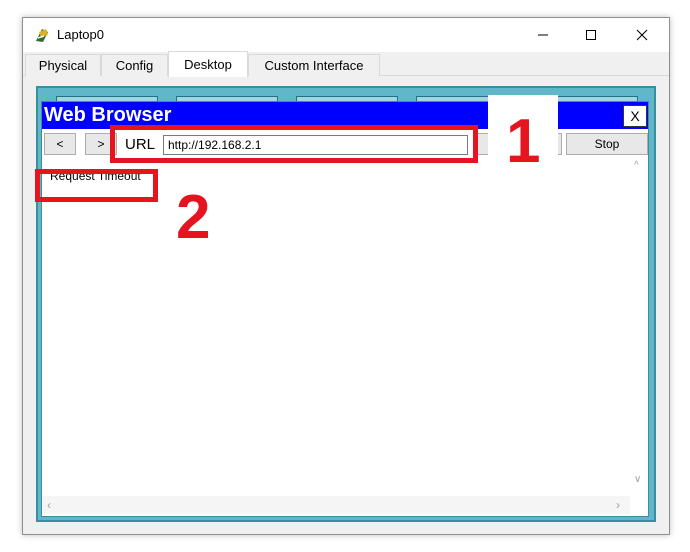 The image size is (690, 552). I want to click on maximize-icon, so click(591, 35).